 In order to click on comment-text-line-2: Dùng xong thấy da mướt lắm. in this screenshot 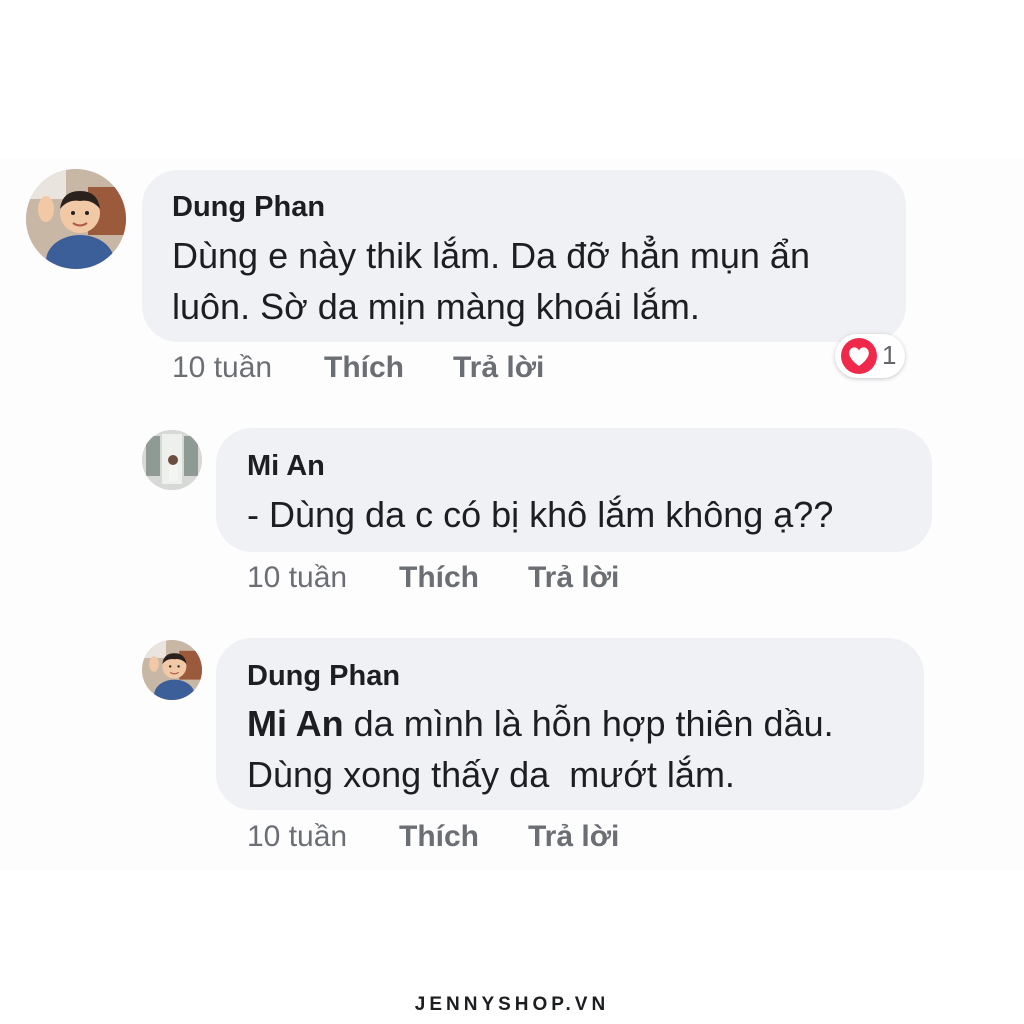, I will do `click(491, 774)`.